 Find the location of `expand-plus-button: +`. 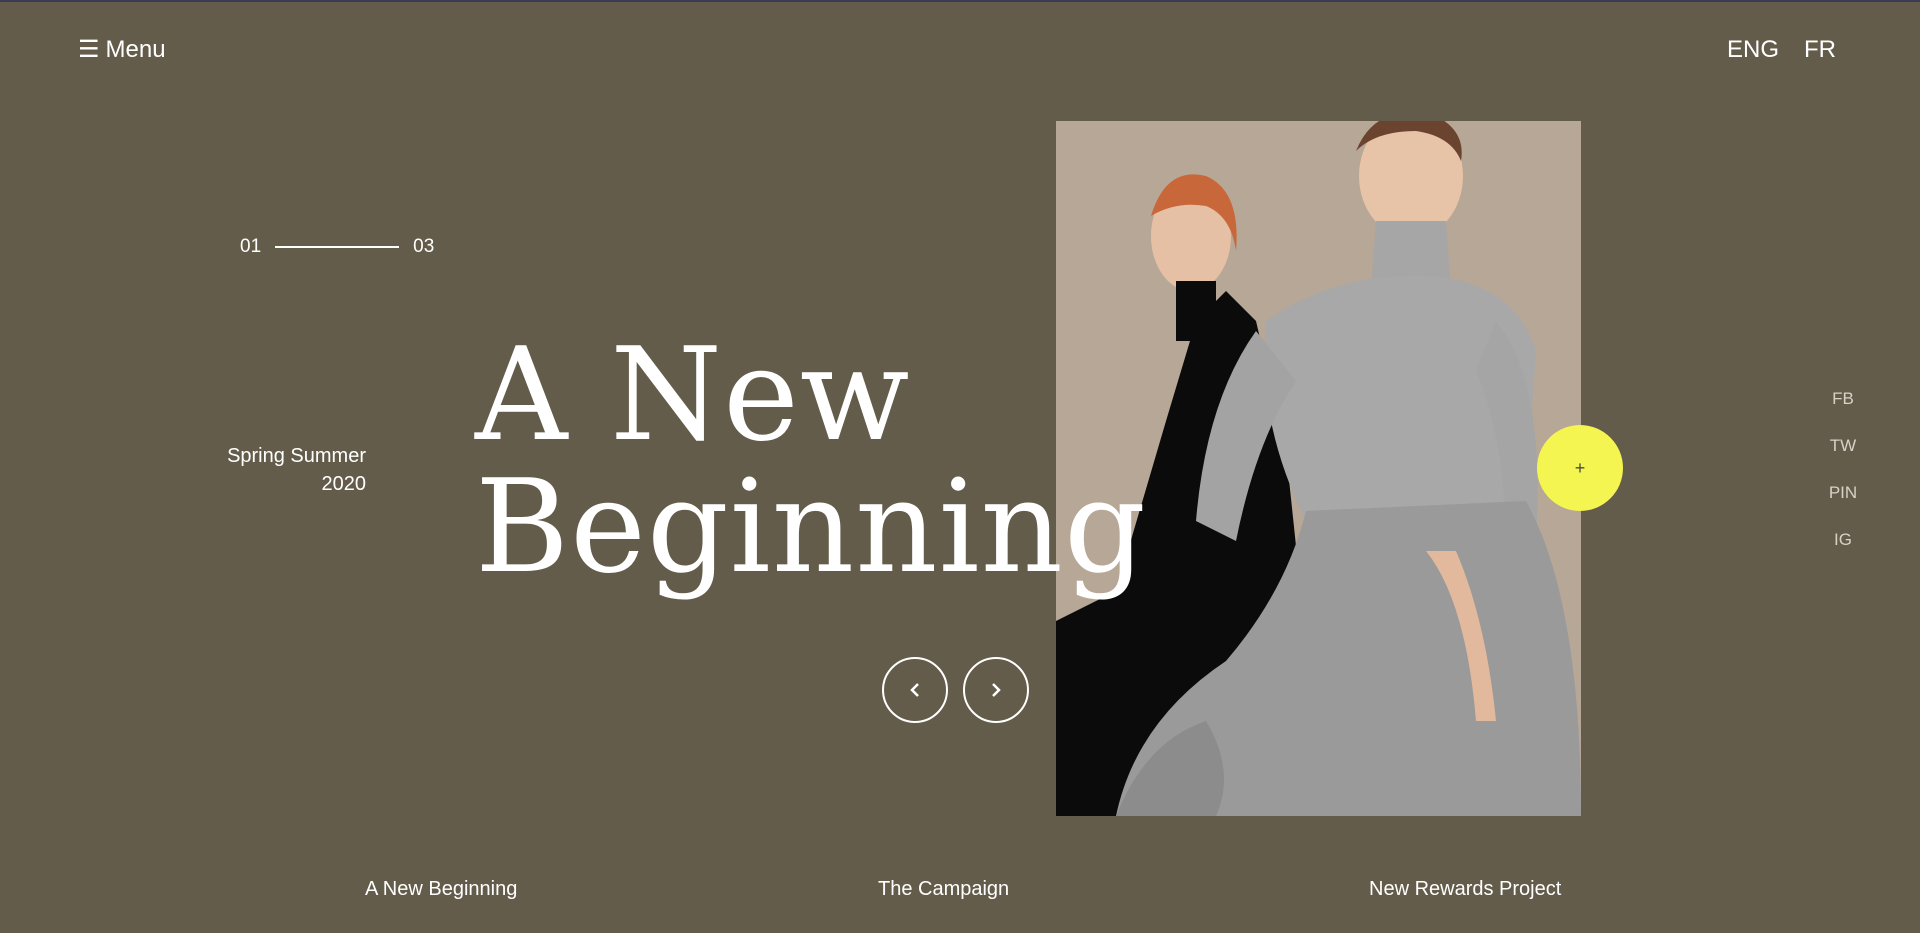

expand-plus-button: + is located at coordinates (1580, 468).